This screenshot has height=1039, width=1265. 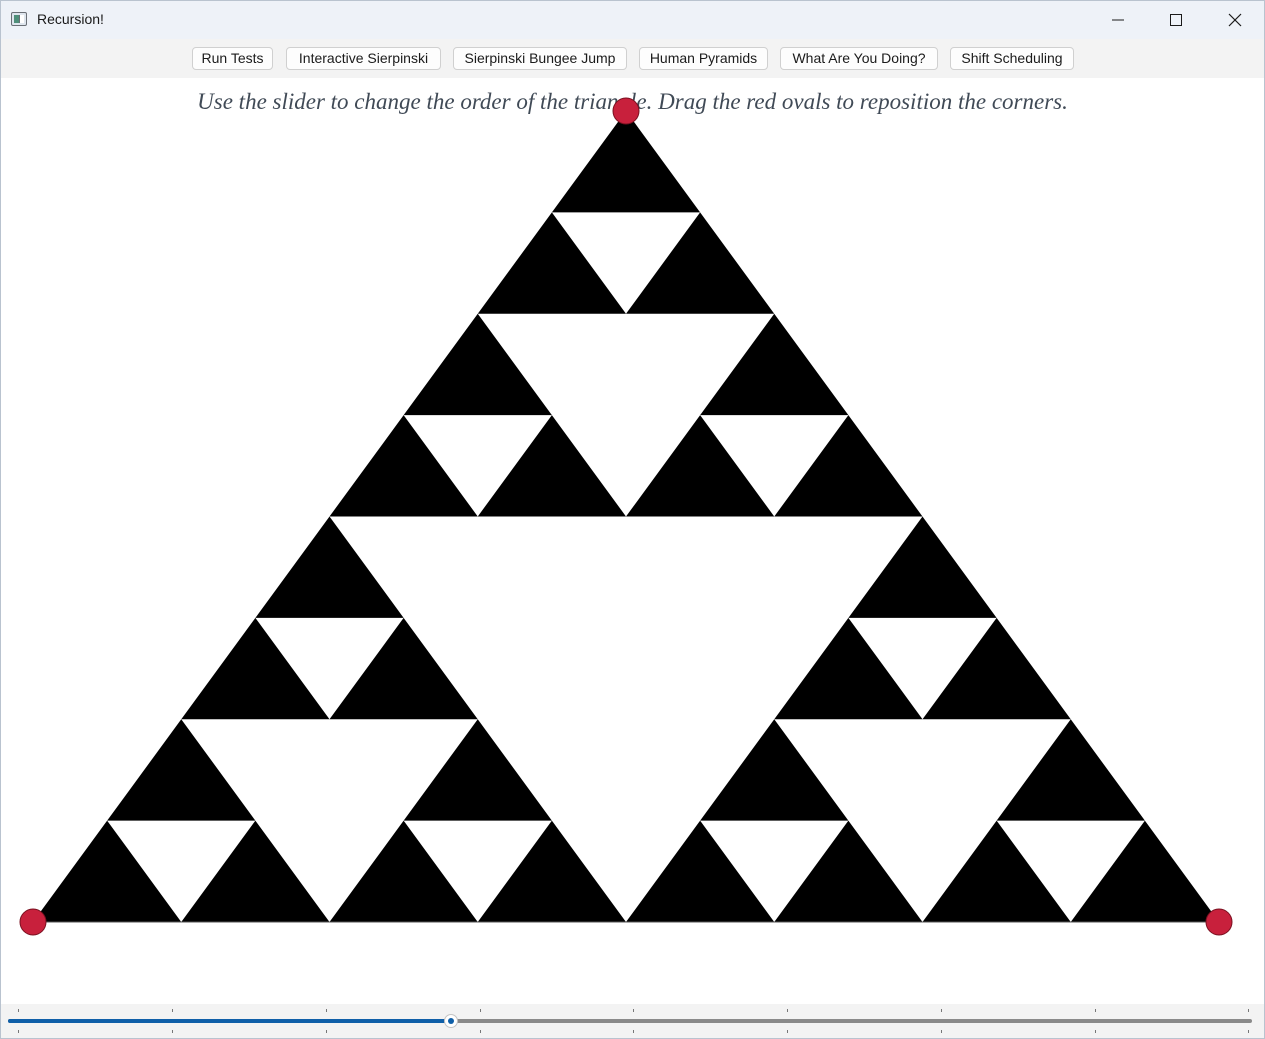 I want to click on shift-scheduling-button: Shift Scheduling, so click(x=1012, y=58).